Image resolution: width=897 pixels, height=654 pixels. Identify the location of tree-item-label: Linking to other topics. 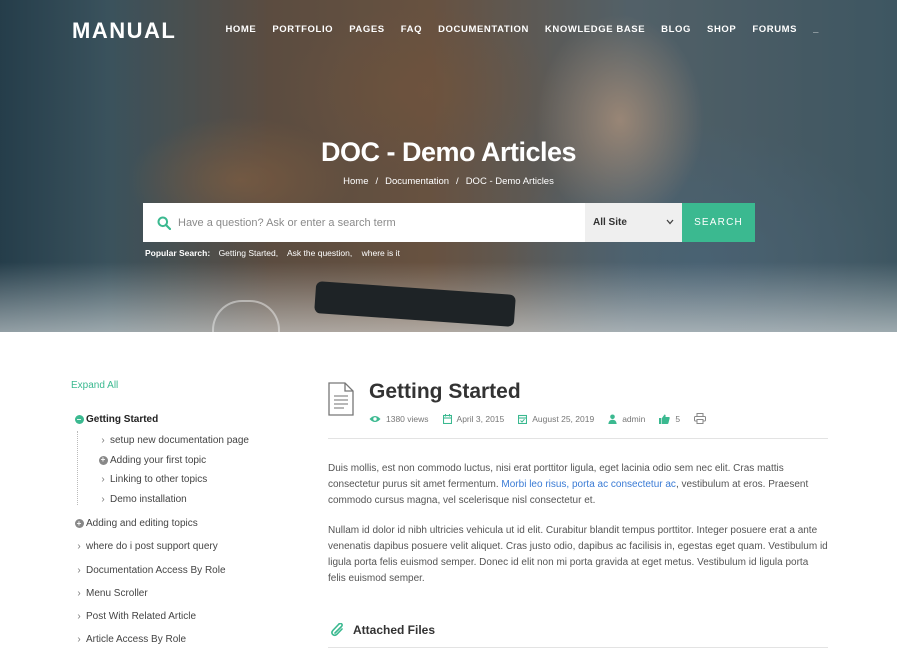
(159, 480).